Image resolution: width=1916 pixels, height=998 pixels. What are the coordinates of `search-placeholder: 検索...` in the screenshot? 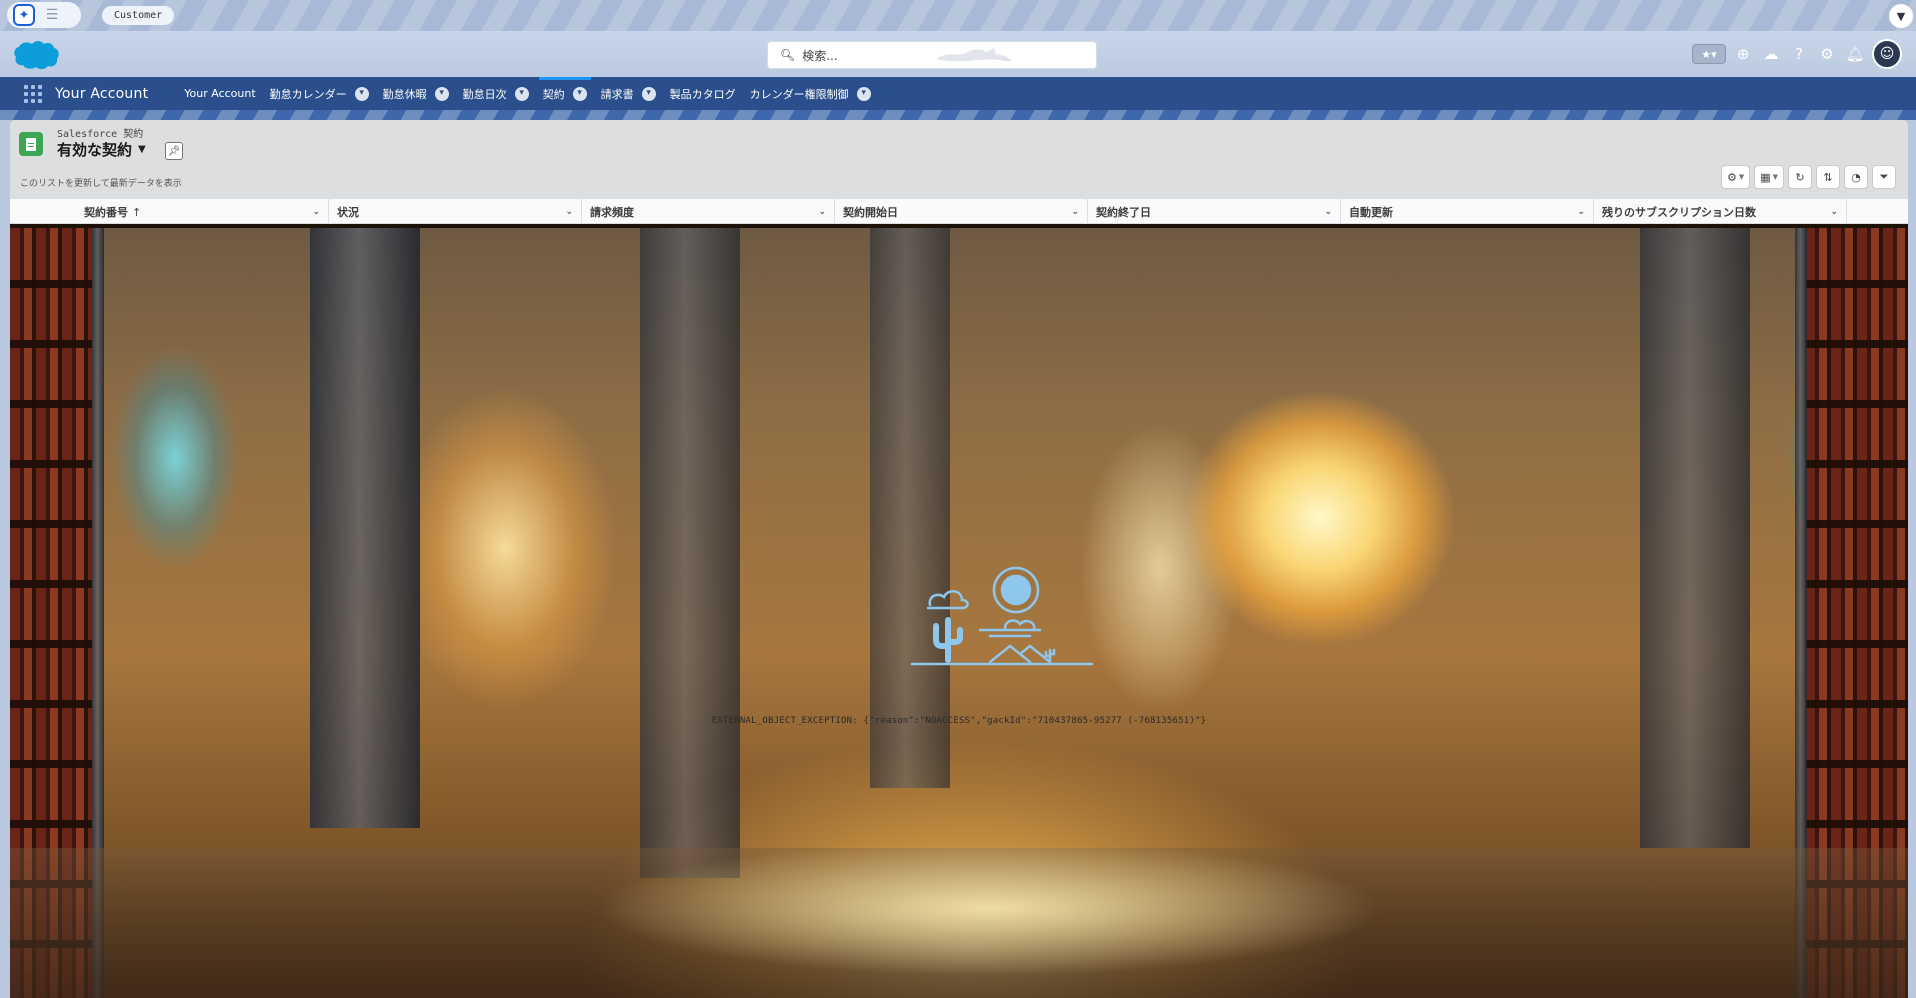 It's located at (820, 55).